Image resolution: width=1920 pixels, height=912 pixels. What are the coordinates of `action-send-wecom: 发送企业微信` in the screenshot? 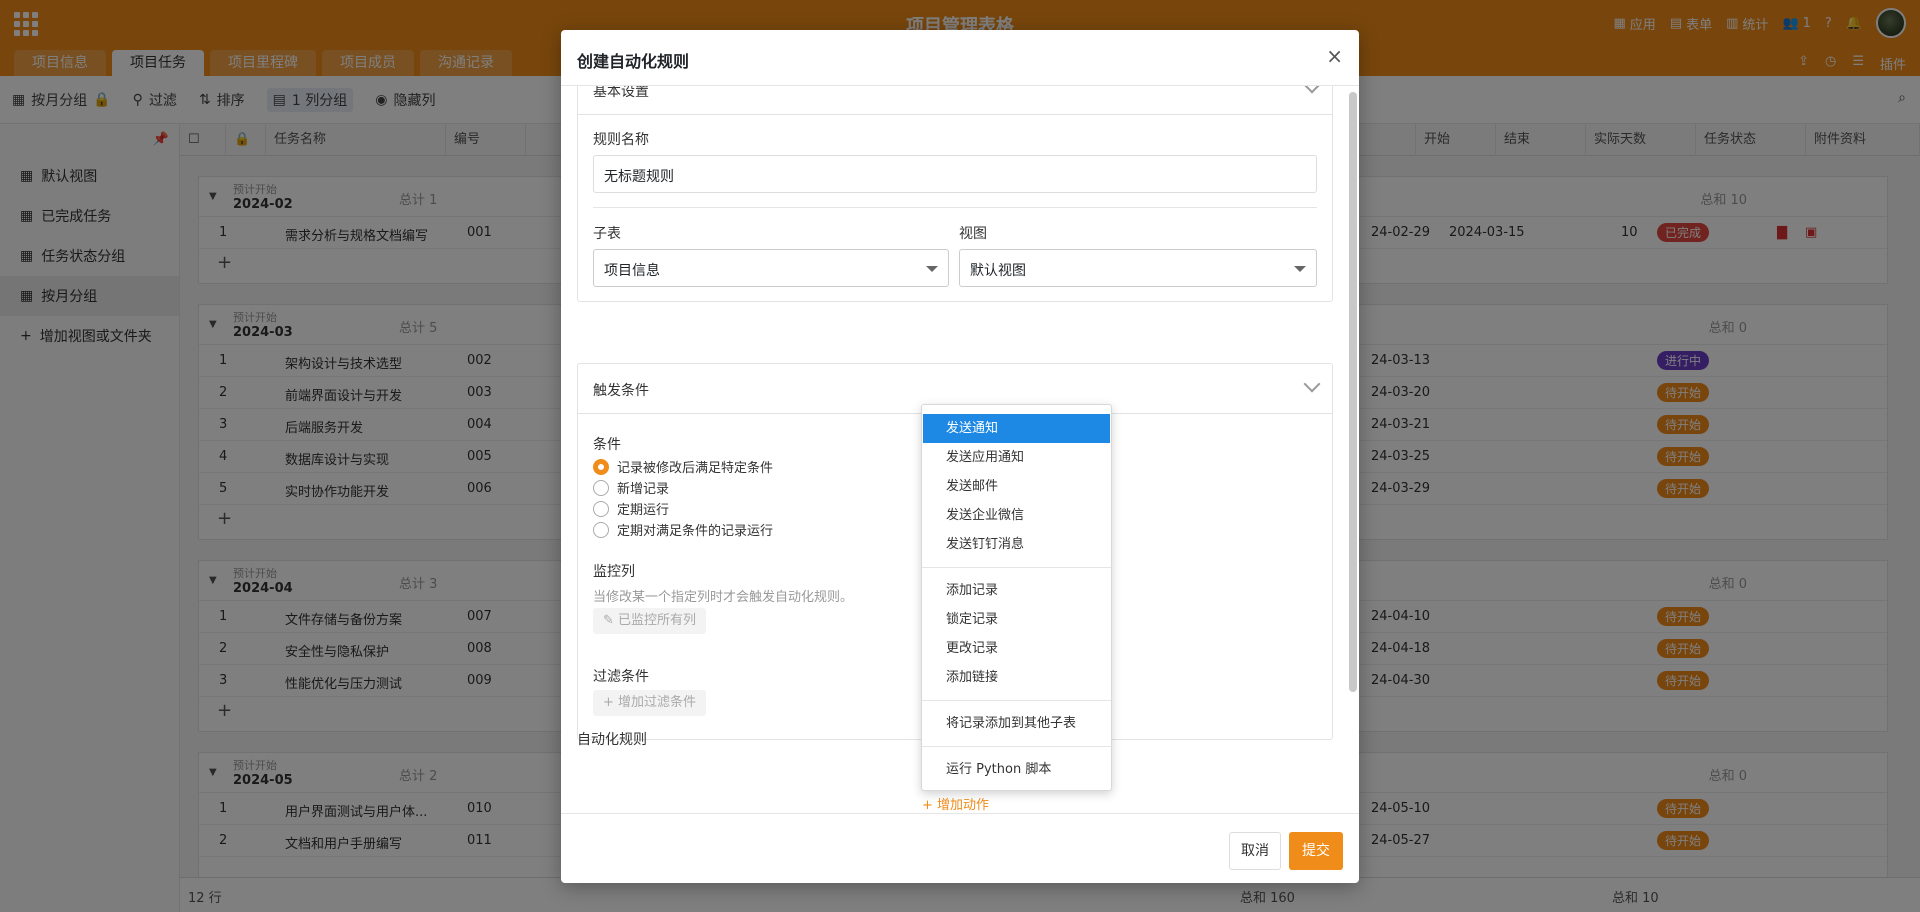 It's located at (1016, 515).